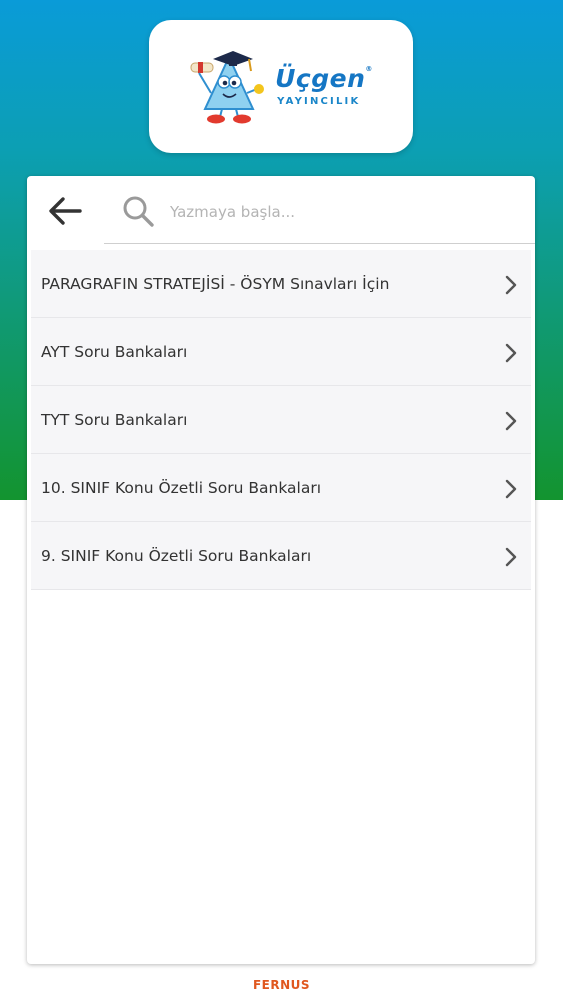 The width and height of the screenshot is (563, 1000). What do you see at coordinates (138, 211) in the screenshot?
I see `search-icon` at bounding box center [138, 211].